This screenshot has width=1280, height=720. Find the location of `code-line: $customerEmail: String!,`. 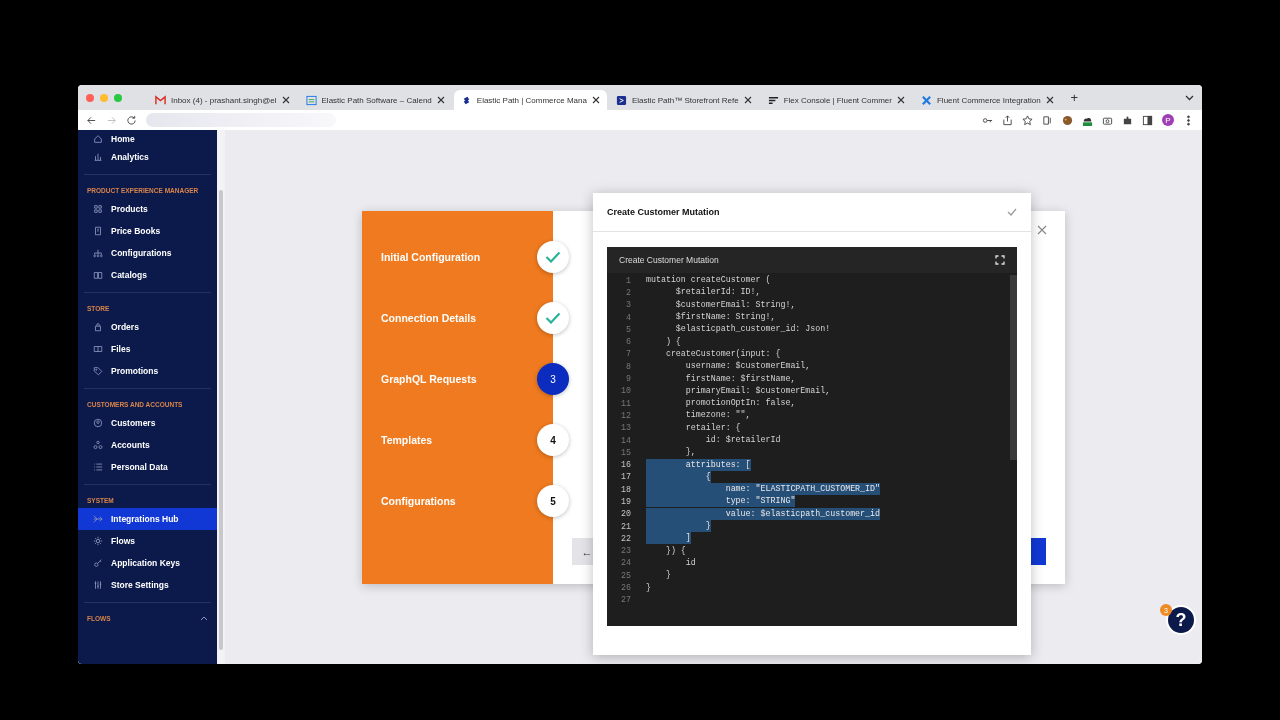

code-line: $customerEmail: String!, is located at coordinates (735, 304).